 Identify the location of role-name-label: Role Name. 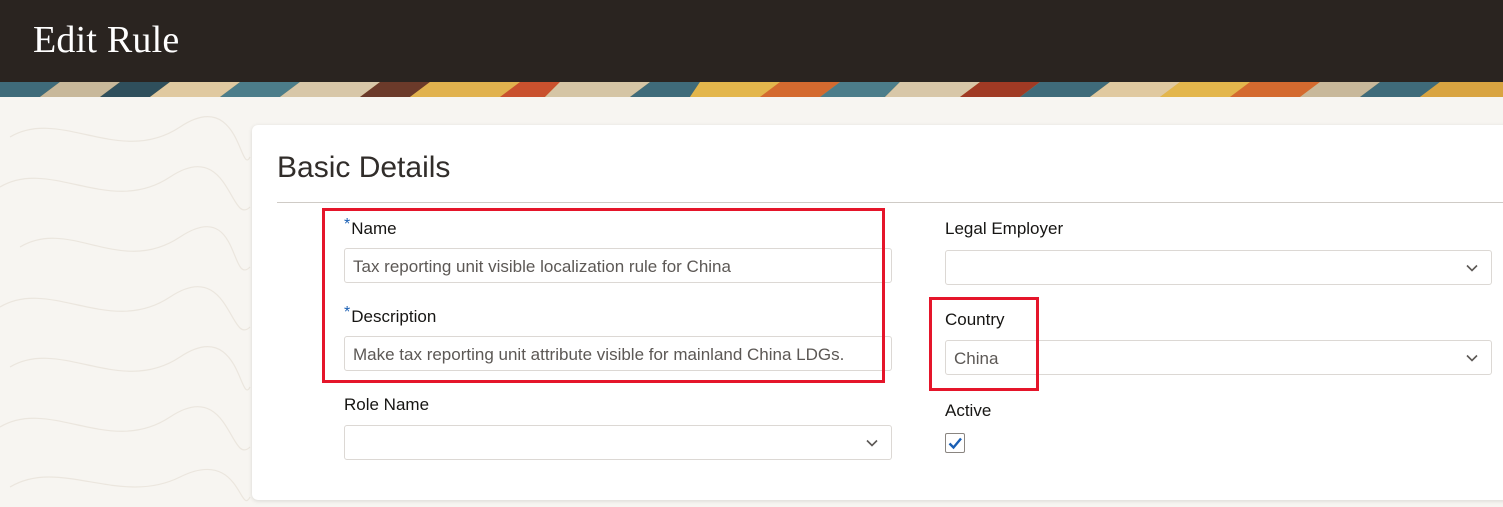
(387, 404).